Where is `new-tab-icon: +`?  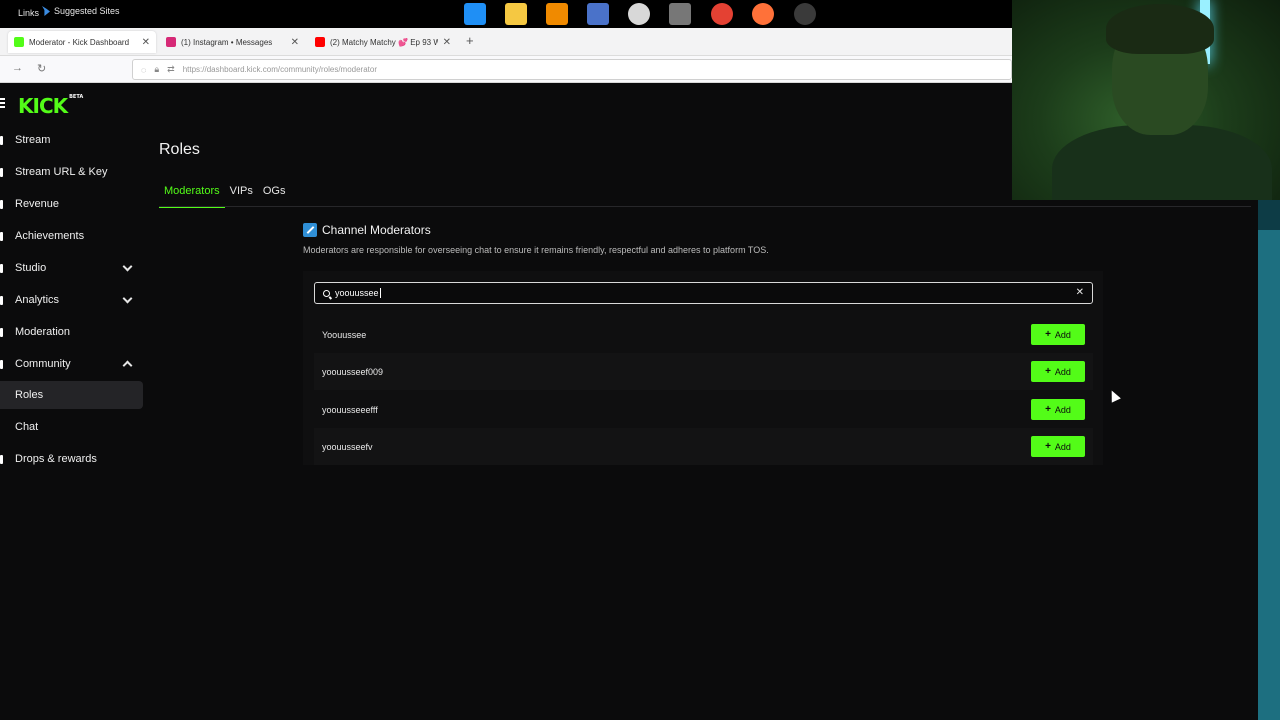
new-tab-icon: + is located at coordinates (470, 40).